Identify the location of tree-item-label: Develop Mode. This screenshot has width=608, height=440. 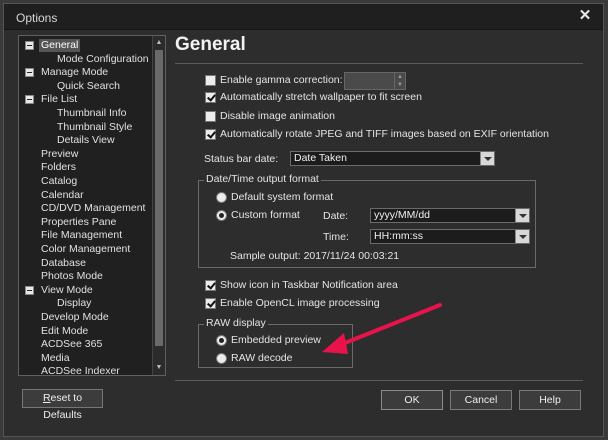
(75, 317).